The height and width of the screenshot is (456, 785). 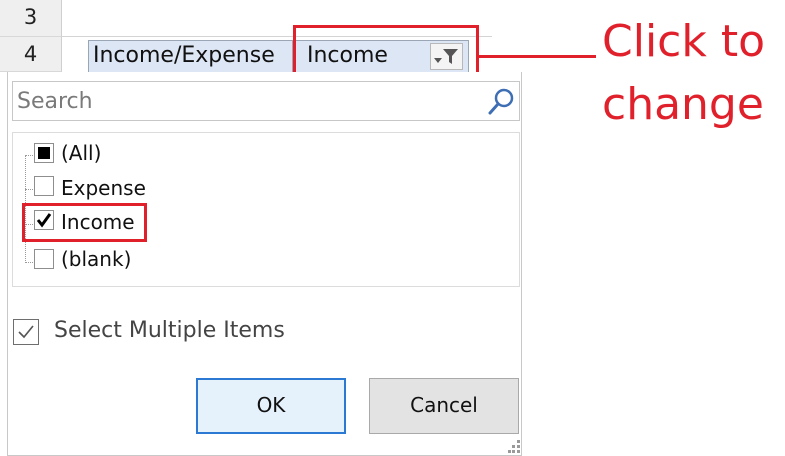 What do you see at coordinates (247, 101) in the screenshot?
I see `search-input` at bounding box center [247, 101].